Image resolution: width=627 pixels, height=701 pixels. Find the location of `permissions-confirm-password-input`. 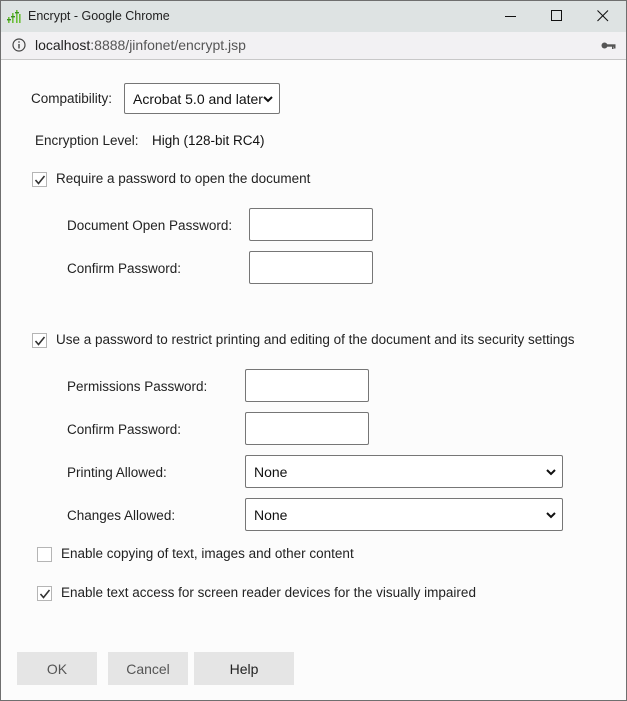

permissions-confirm-password-input is located at coordinates (307, 428).